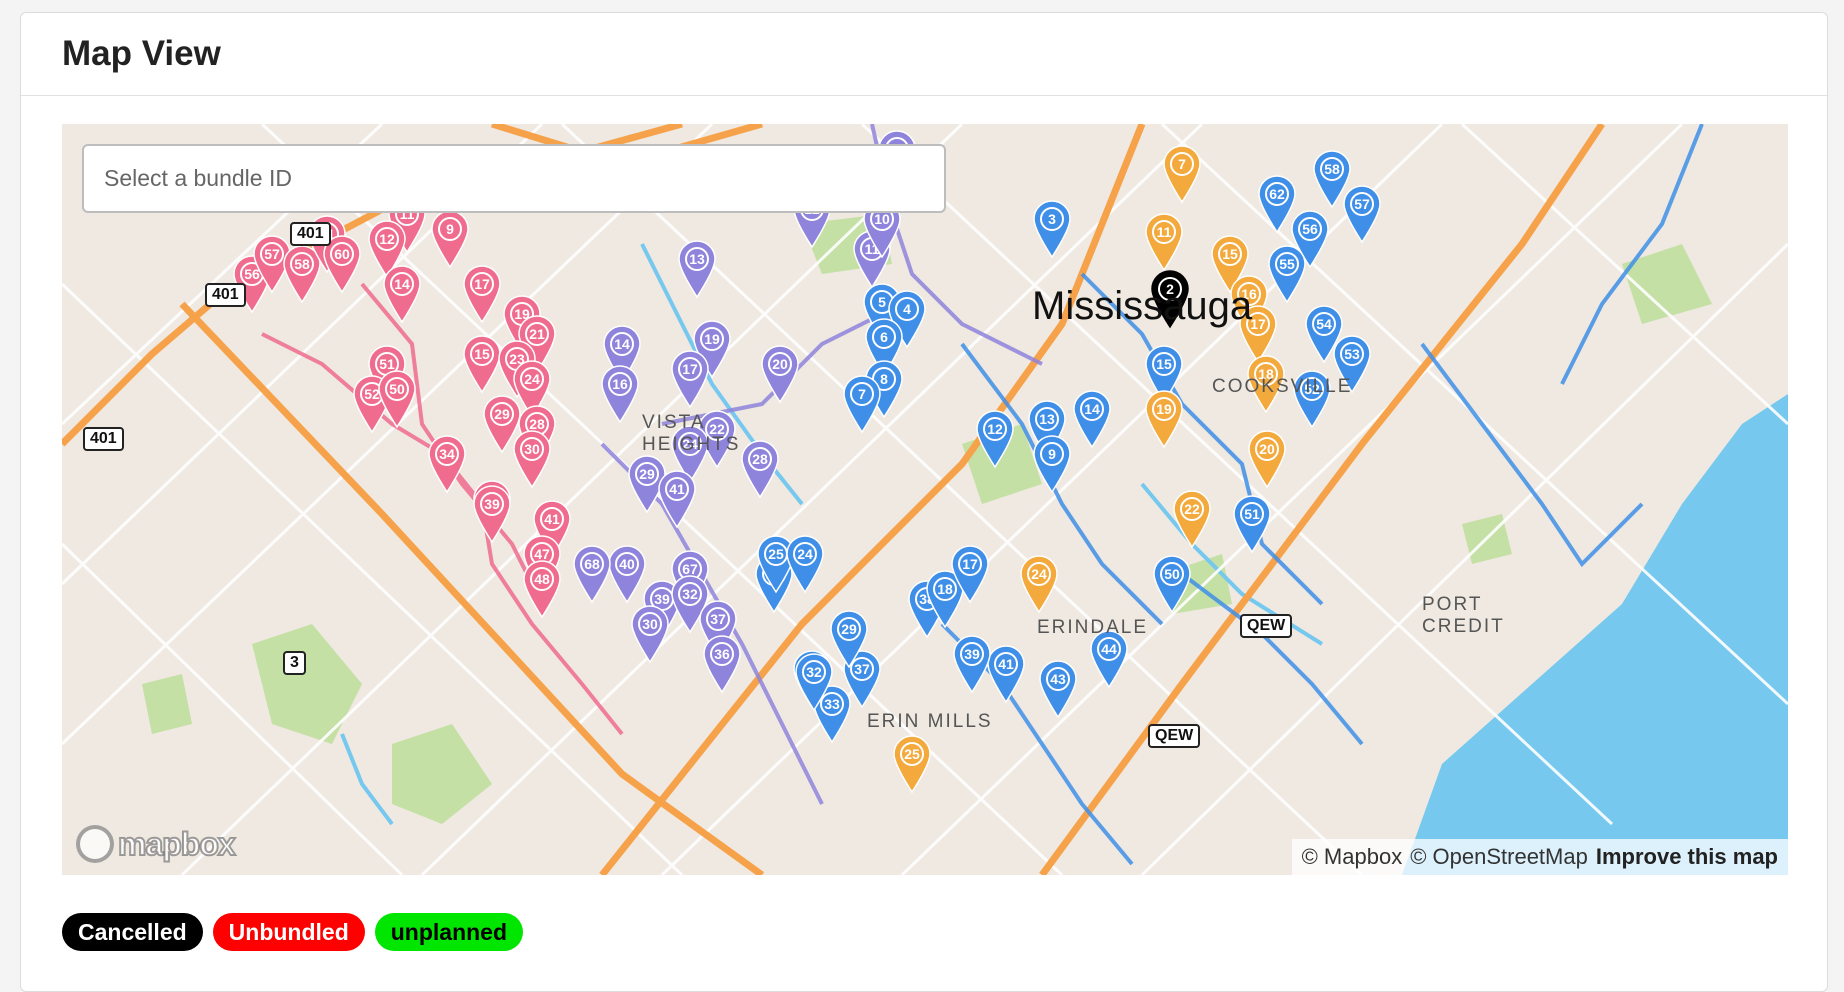  What do you see at coordinates (1109, 659) in the screenshot?
I see `blue-stop-marker: 44` at bounding box center [1109, 659].